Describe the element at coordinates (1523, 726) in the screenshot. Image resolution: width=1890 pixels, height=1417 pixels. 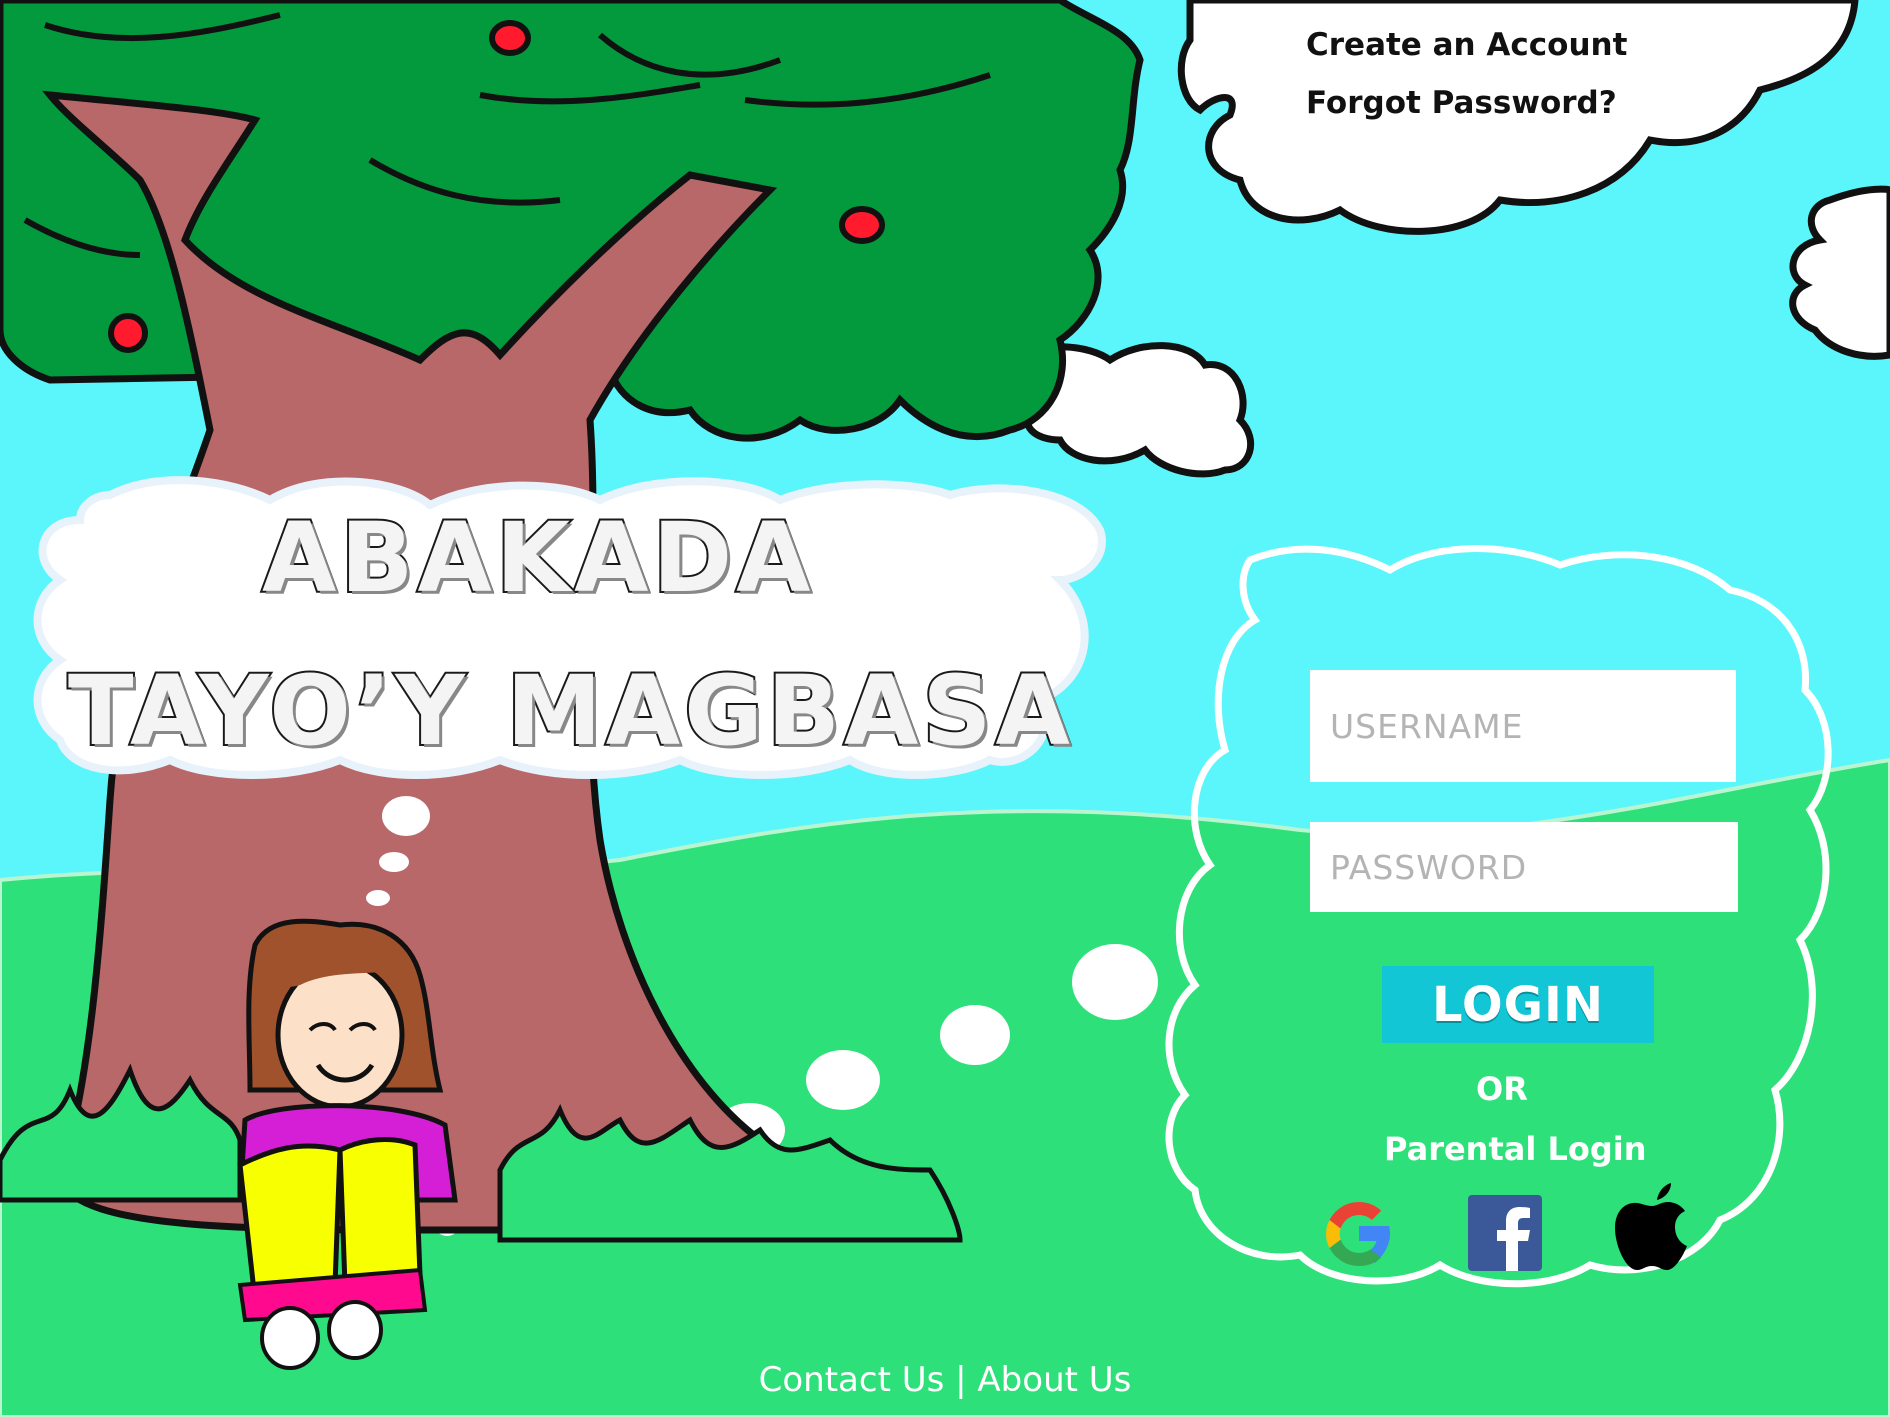
I see `username-input` at that location.